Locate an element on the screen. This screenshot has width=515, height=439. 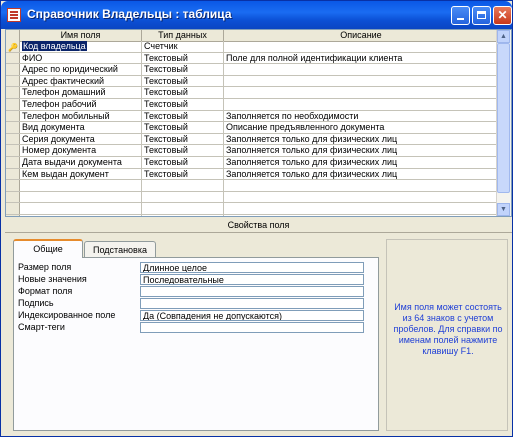
table-row: Телефон рабочий Текстовый is located at coordinates (252, 104).